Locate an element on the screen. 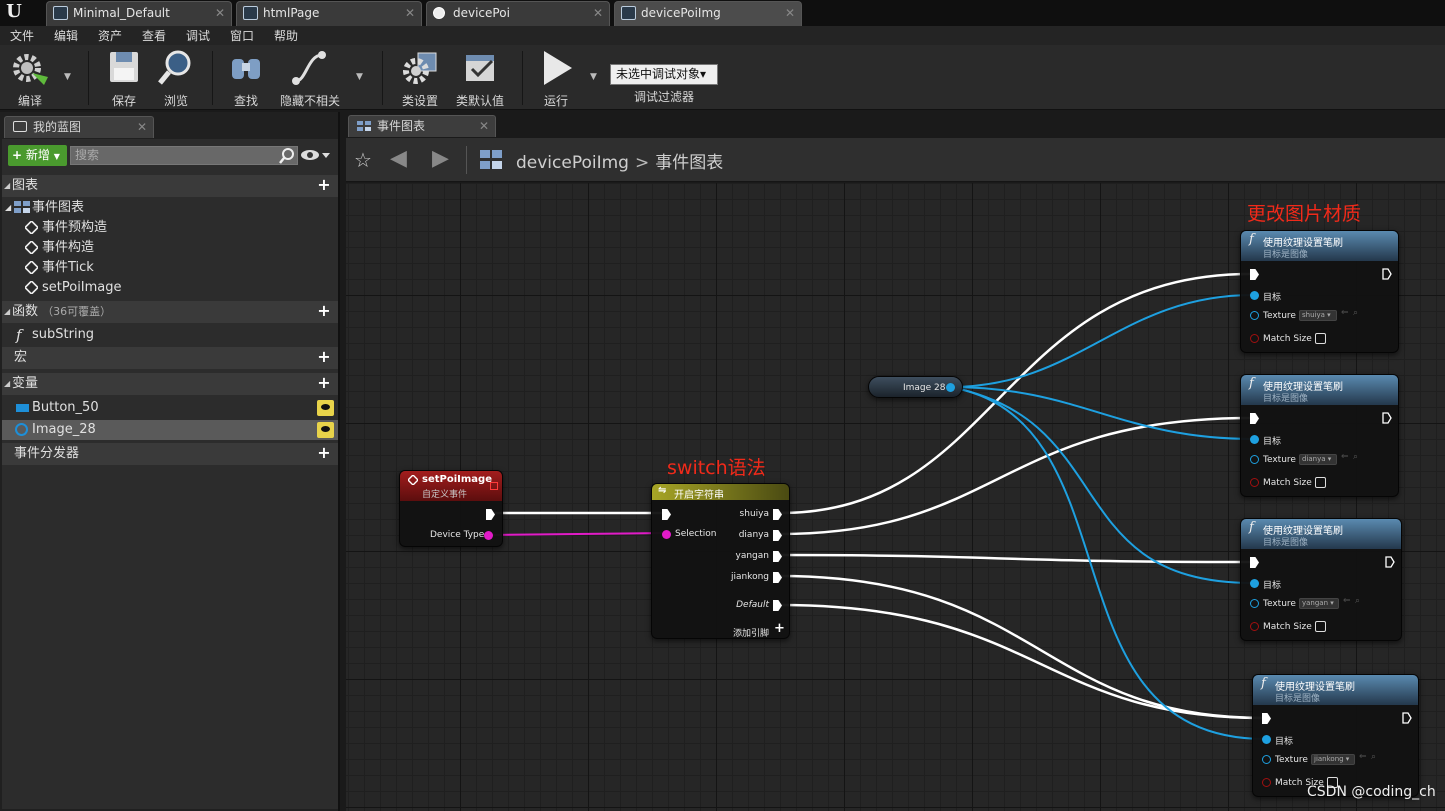  section-graphs: ◢ 图表 + is located at coordinates (170, 186).